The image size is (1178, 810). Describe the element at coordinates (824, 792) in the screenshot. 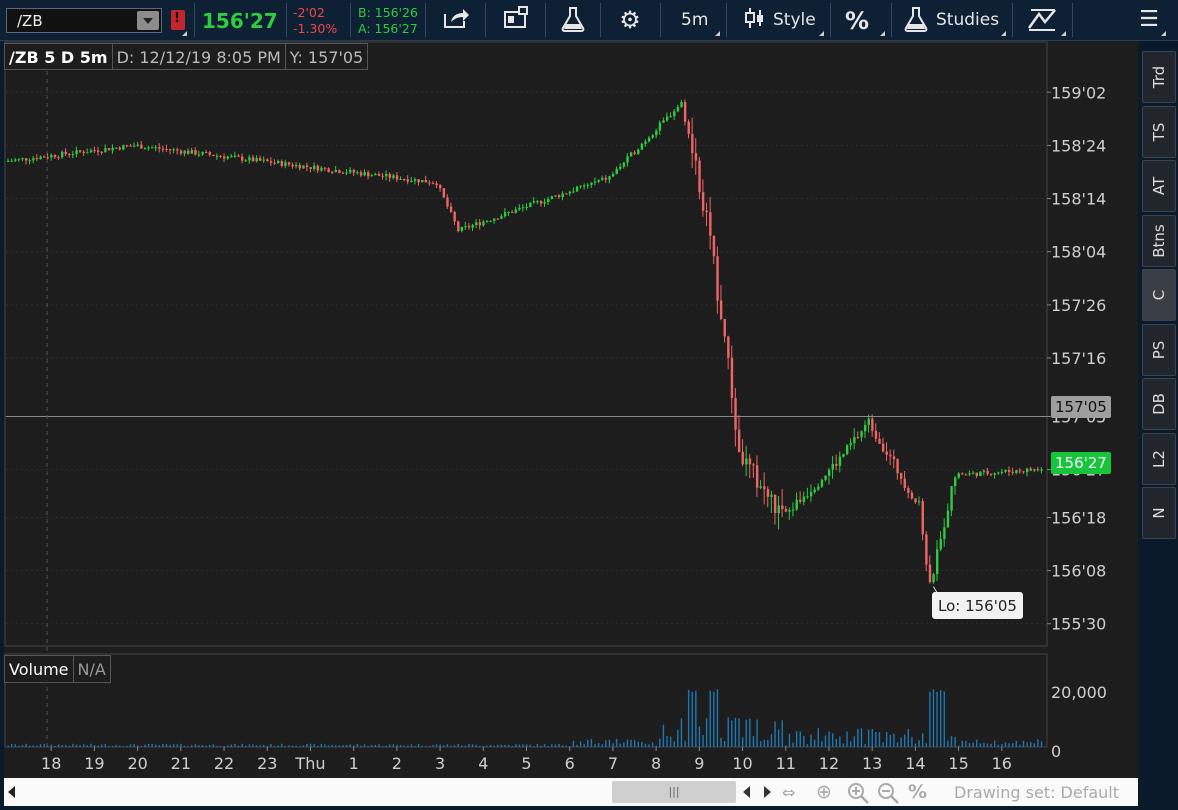

I see `crosshair-icon: ⊕` at that location.